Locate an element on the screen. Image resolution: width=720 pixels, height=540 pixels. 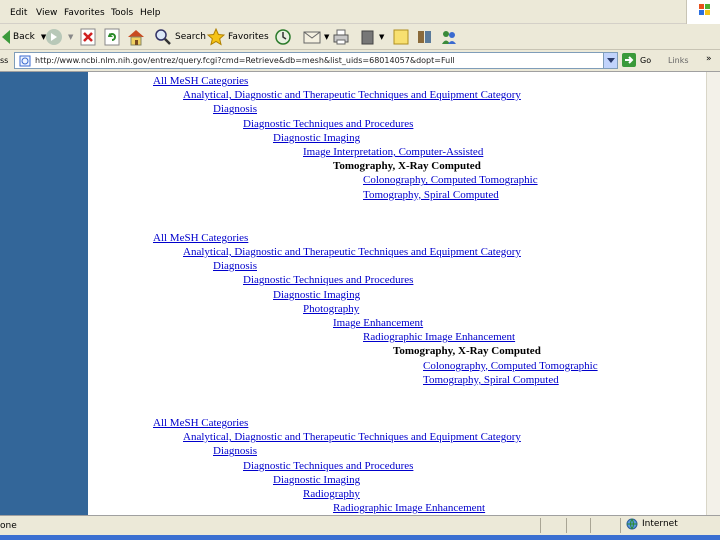
address-dropdown-button is located at coordinates (610, 60).